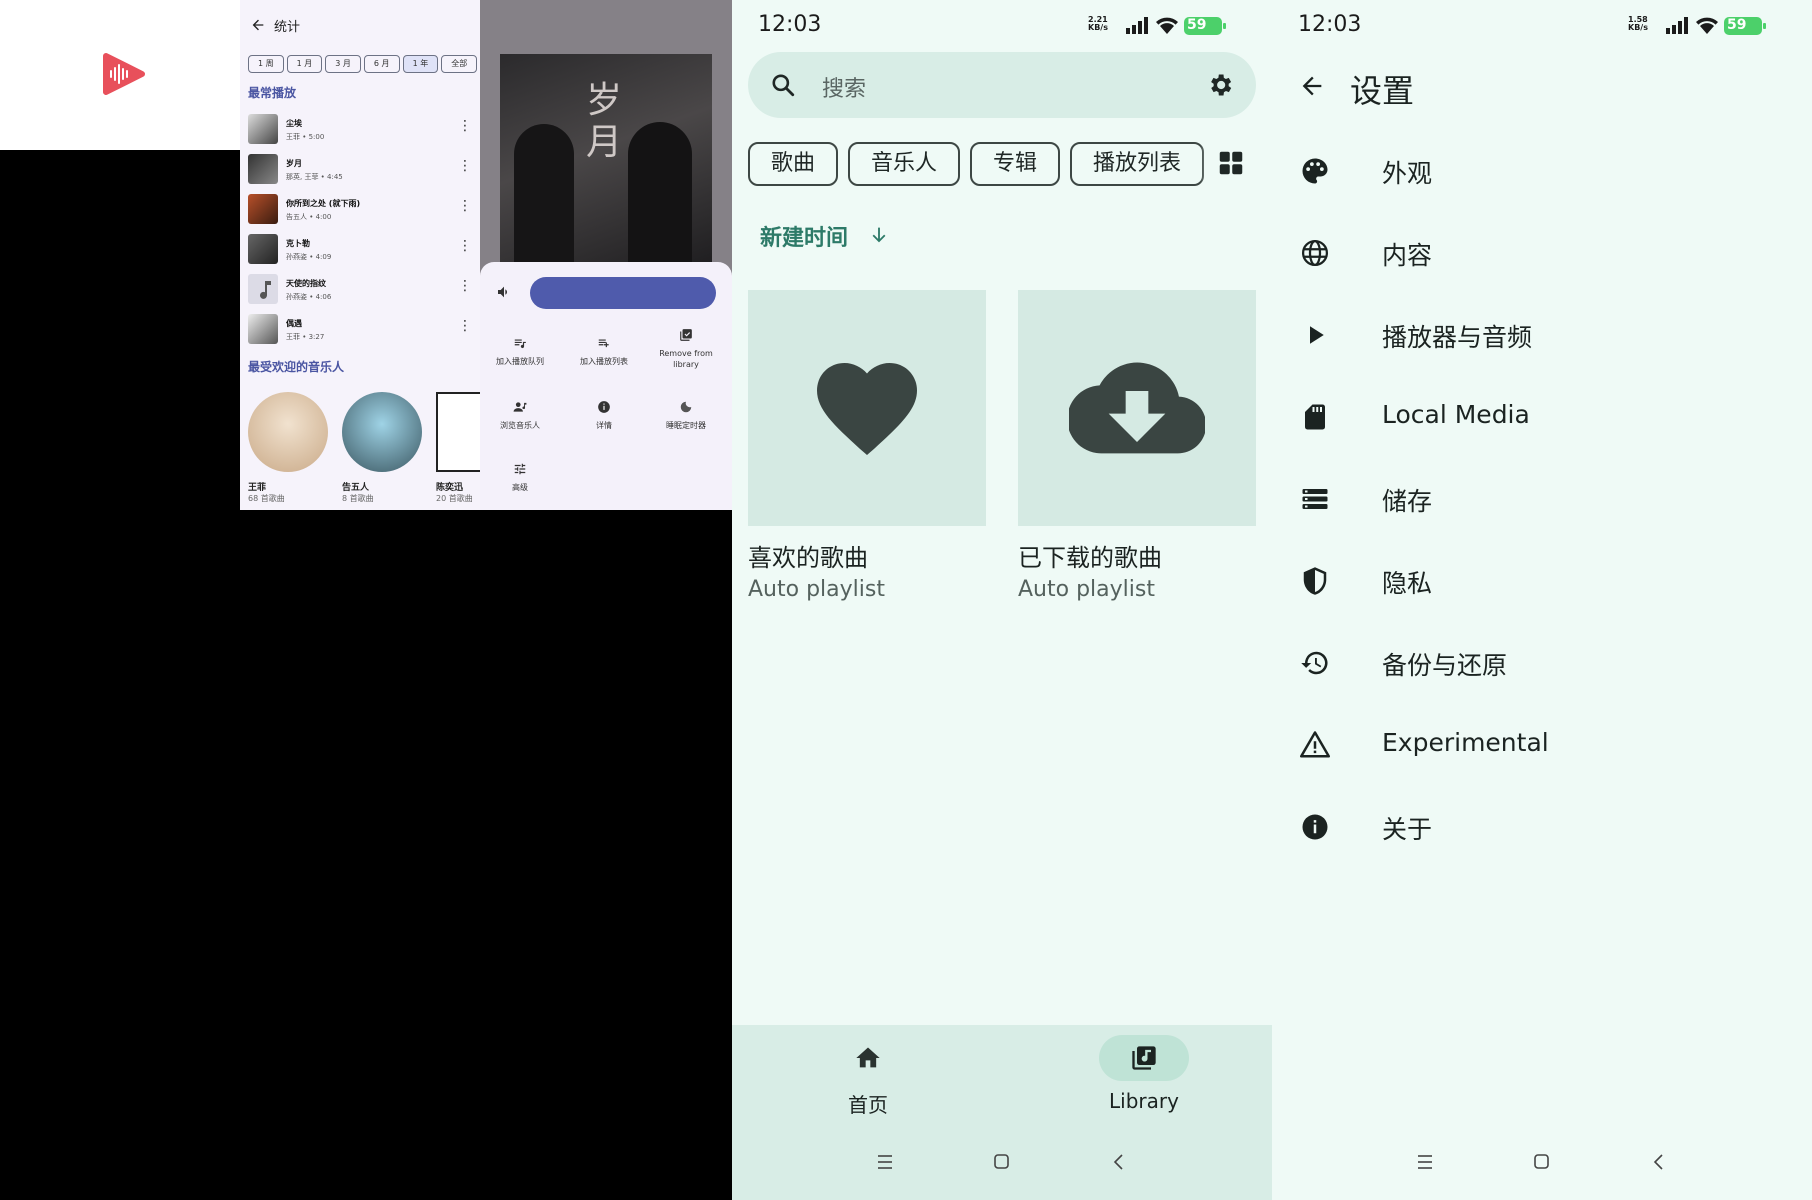  I want to click on settings-item-label: 播放器与音频, so click(1457, 337).